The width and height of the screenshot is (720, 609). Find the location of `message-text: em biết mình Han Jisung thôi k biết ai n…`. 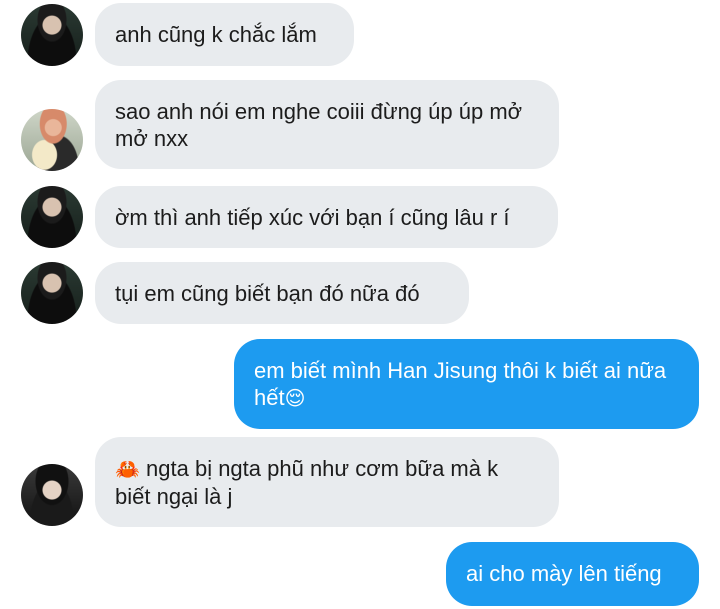

message-text: em biết mình Han Jisung thôi k biết ai n… is located at coordinates (460, 384).